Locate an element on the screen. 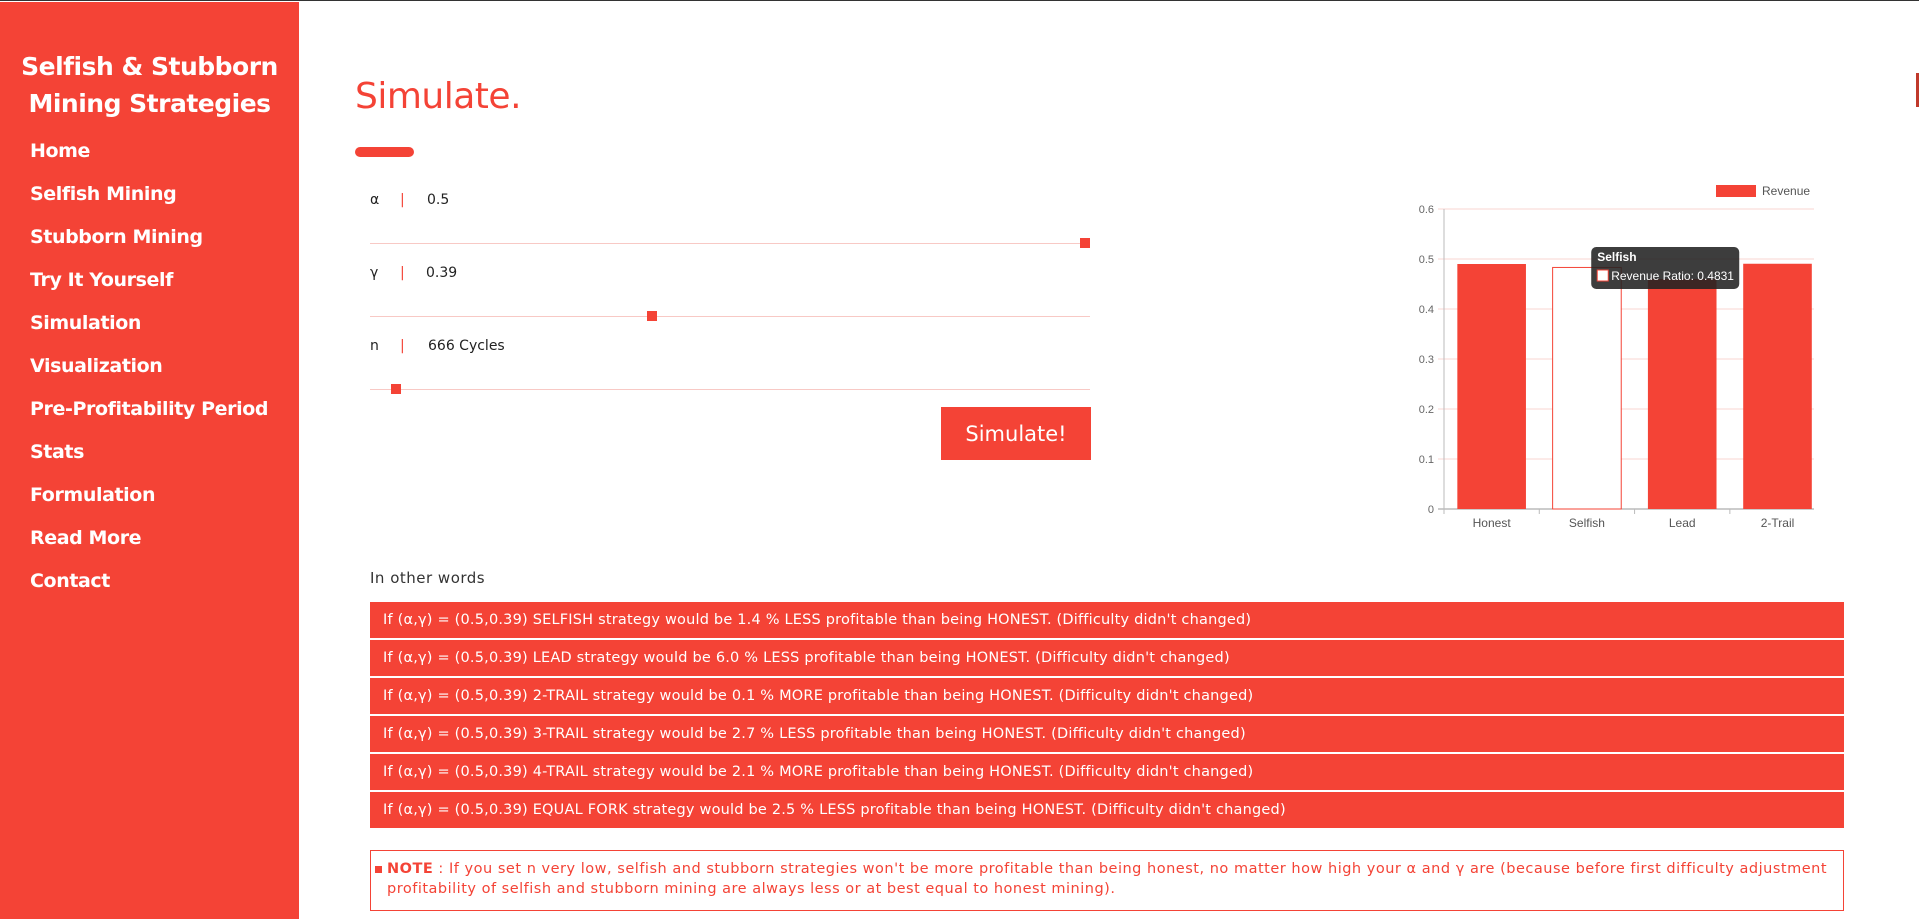 The height and width of the screenshot is (919, 1919). brand-line-2: Mining Strategies is located at coordinates (149, 103).